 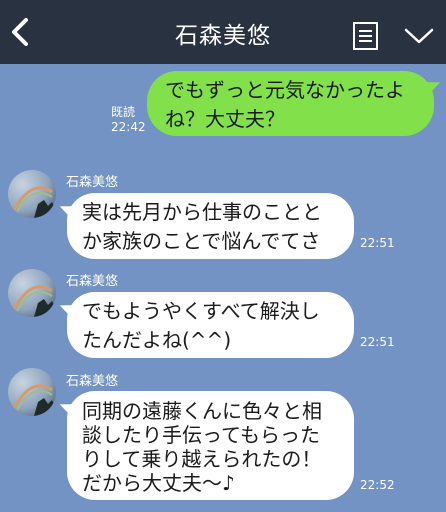 I want to click on message-line: 同期の遠藤くんに色々と相, so click(x=202, y=411).